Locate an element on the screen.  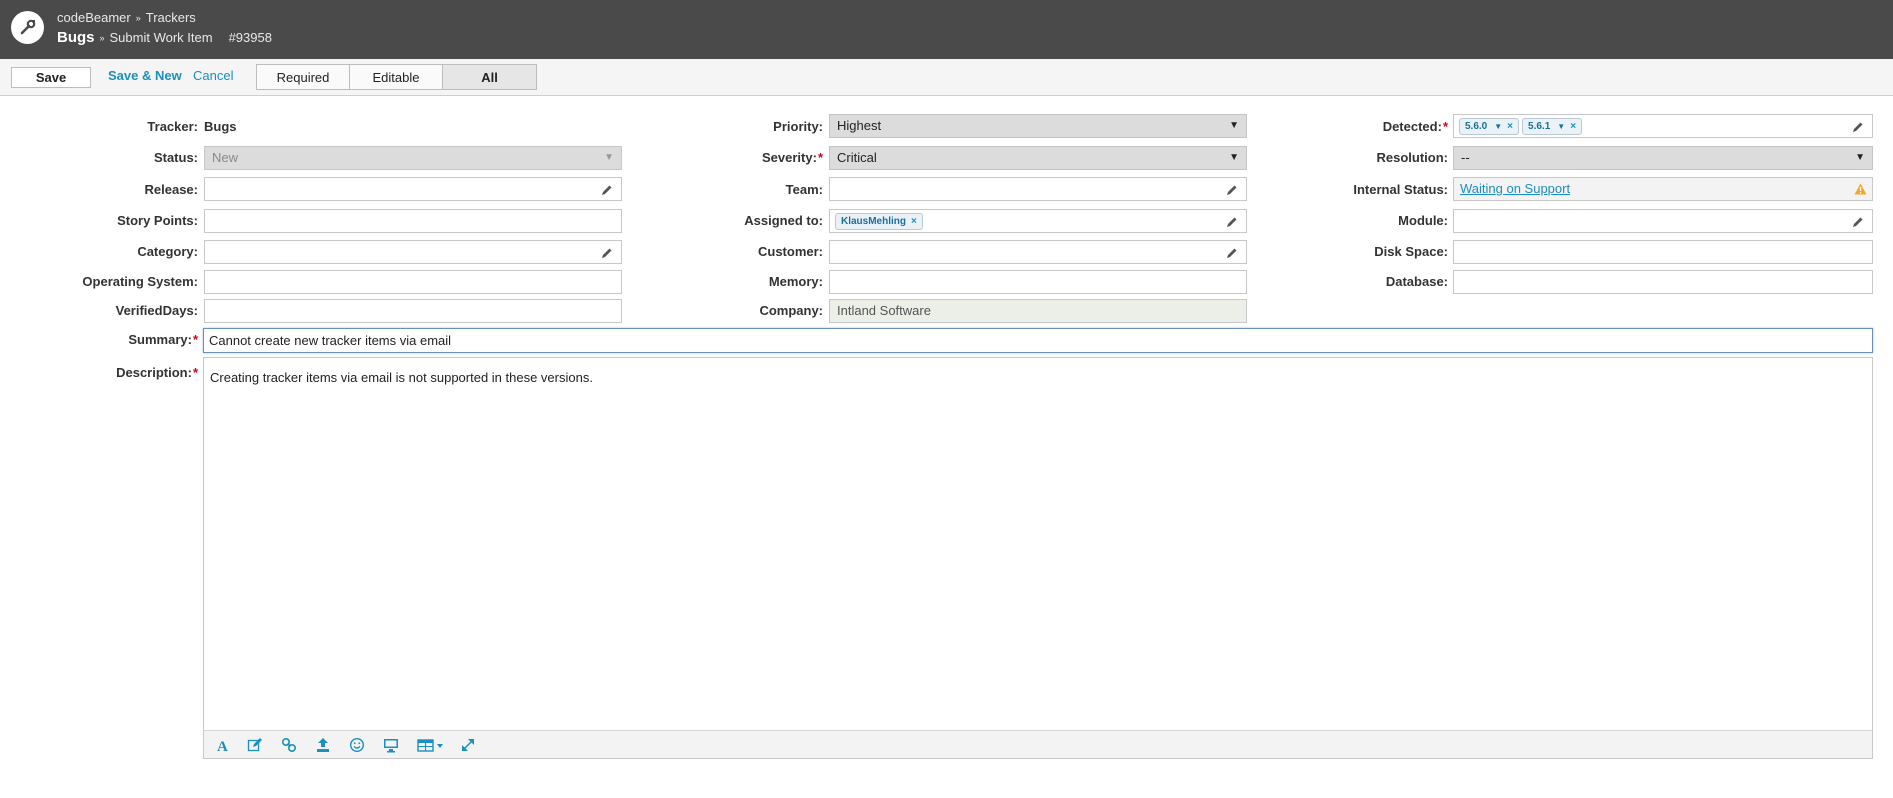
priority-value: Highest is located at coordinates (859, 125).